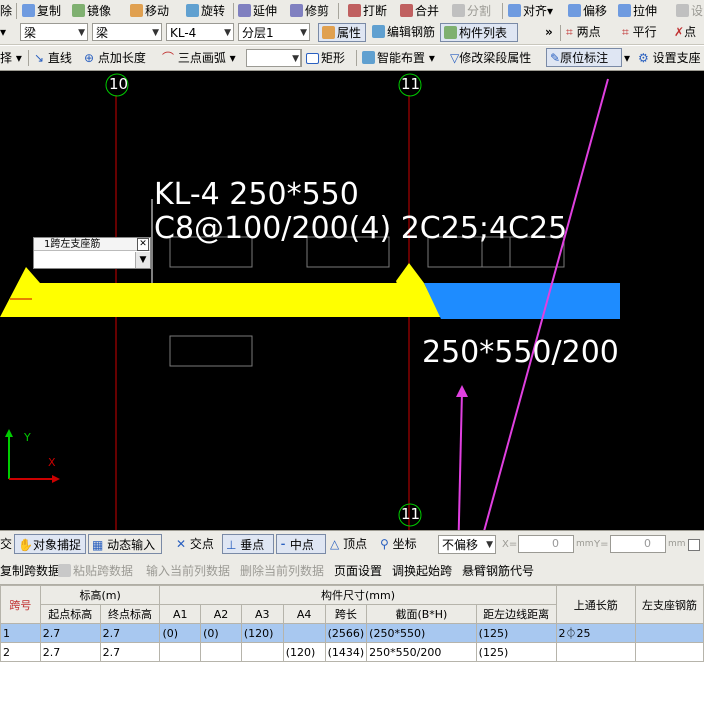  Describe the element at coordinates (221, 633) in the screenshot. I see `cell-a2: (0)` at that location.